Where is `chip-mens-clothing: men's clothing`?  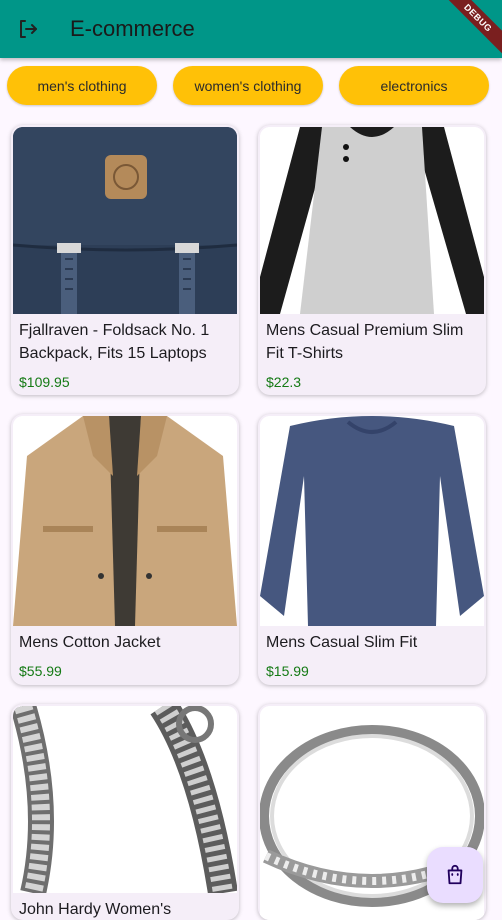 chip-mens-clothing: men's clothing is located at coordinates (82, 85).